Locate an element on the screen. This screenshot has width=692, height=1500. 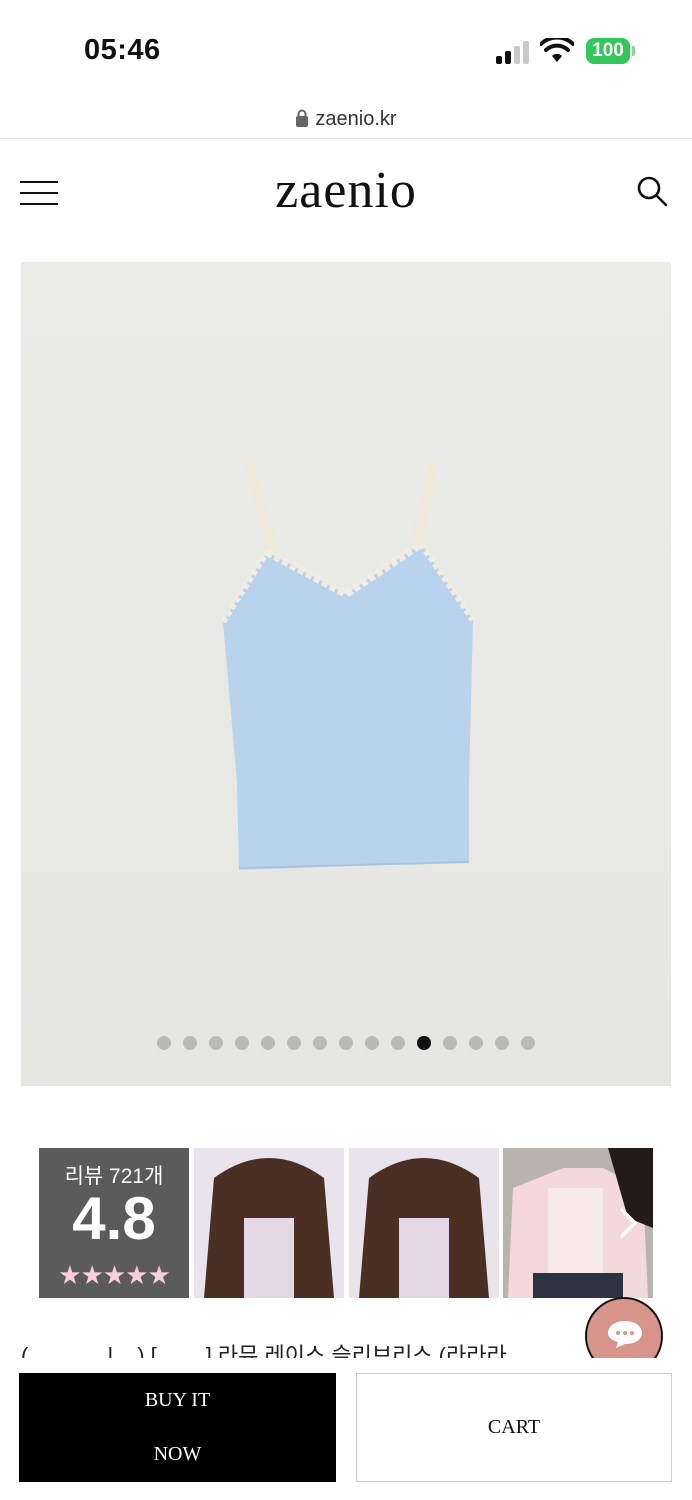
cellular-signal-icon is located at coordinates (514, 52).